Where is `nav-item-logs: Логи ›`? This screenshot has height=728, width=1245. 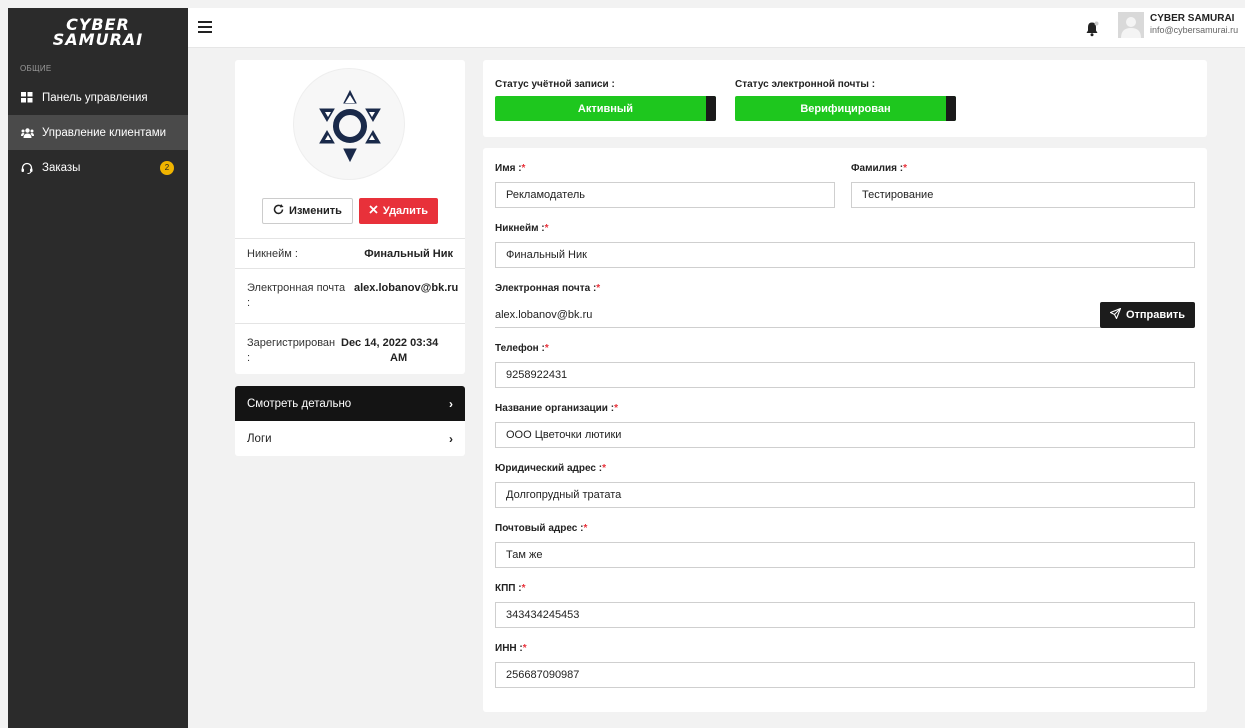 nav-item-logs: Логи › is located at coordinates (350, 438).